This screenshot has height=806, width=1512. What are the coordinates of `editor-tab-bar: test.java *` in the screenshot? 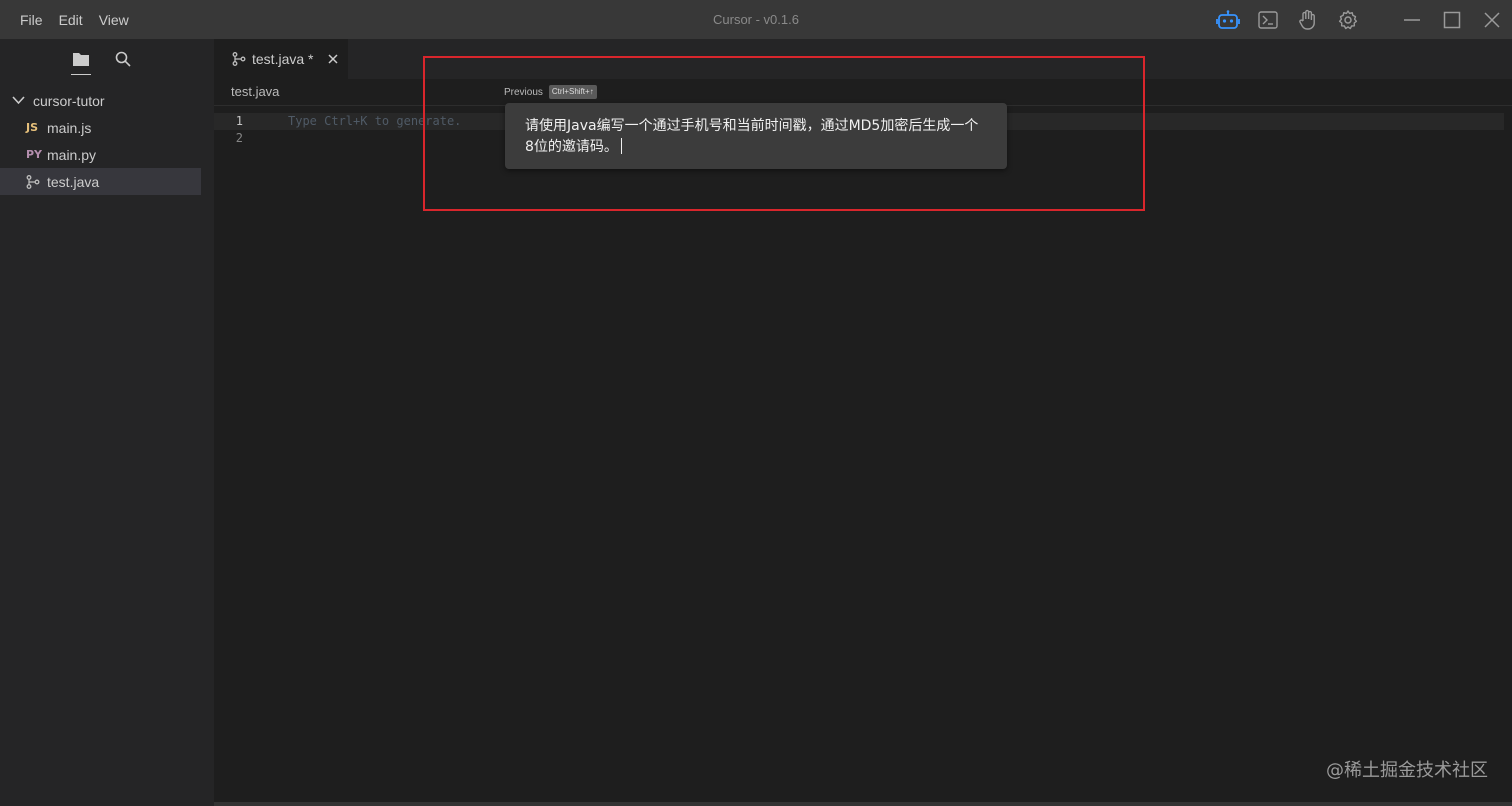 It's located at (863, 59).